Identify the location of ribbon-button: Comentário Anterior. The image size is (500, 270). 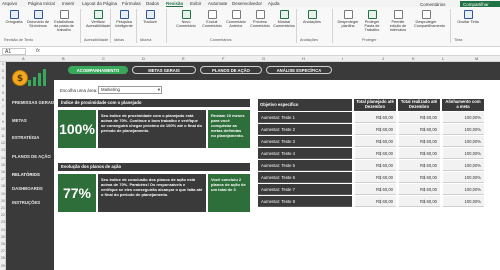
(236, 18).